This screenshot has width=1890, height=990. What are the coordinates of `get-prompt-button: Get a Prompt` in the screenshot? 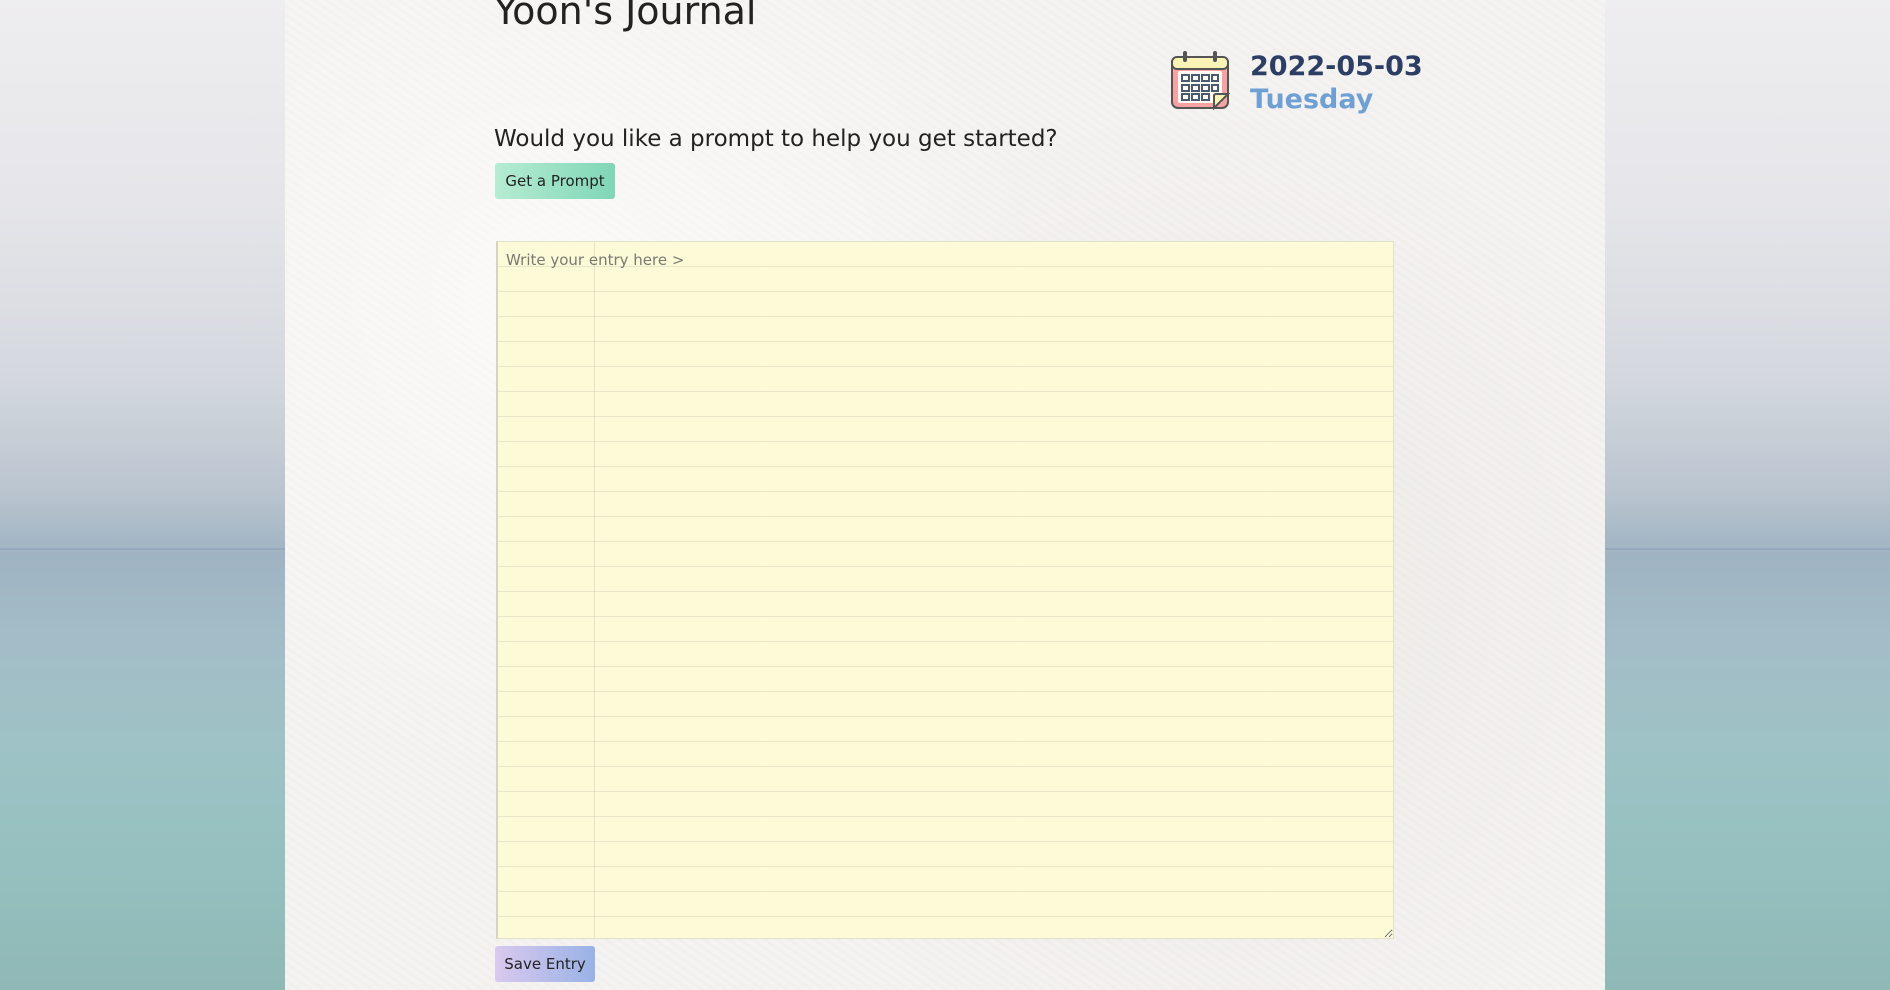 It's located at (555, 181).